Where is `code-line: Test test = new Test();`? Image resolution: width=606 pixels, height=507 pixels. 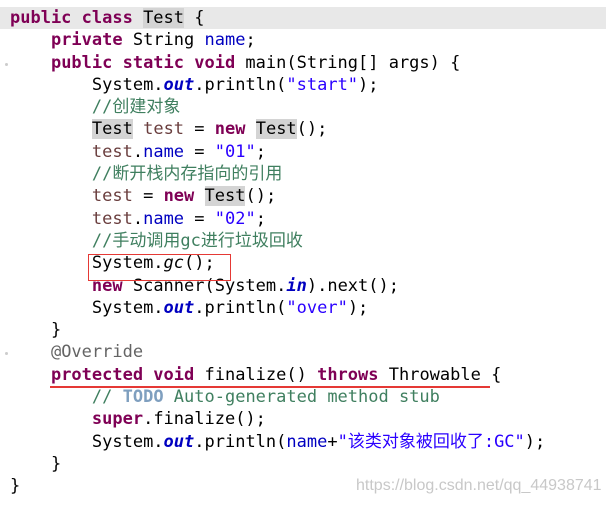
code-line: Test test = new Test(); is located at coordinates (308, 129).